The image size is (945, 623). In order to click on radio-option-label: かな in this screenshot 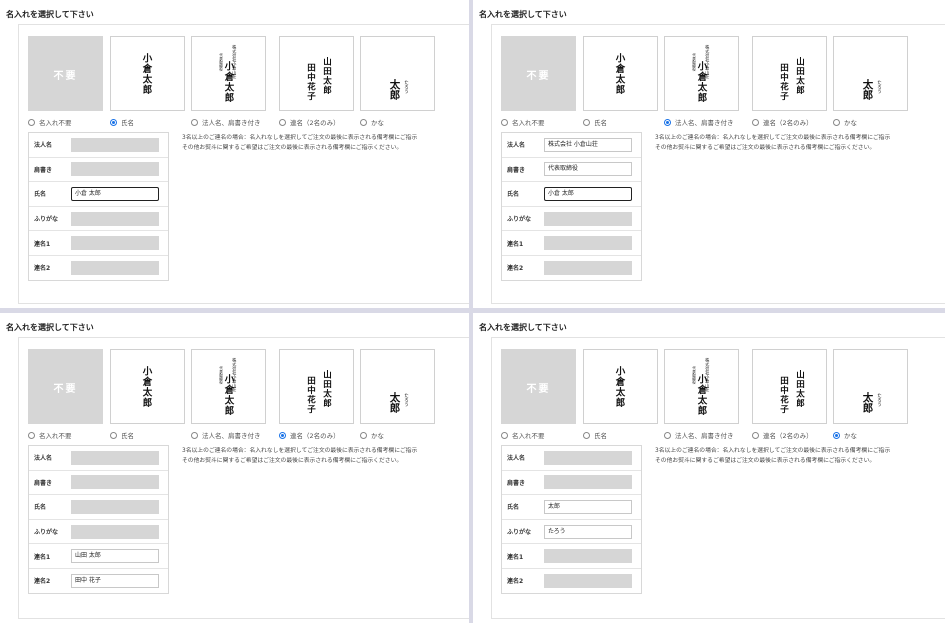, I will do `click(377, 436)`.